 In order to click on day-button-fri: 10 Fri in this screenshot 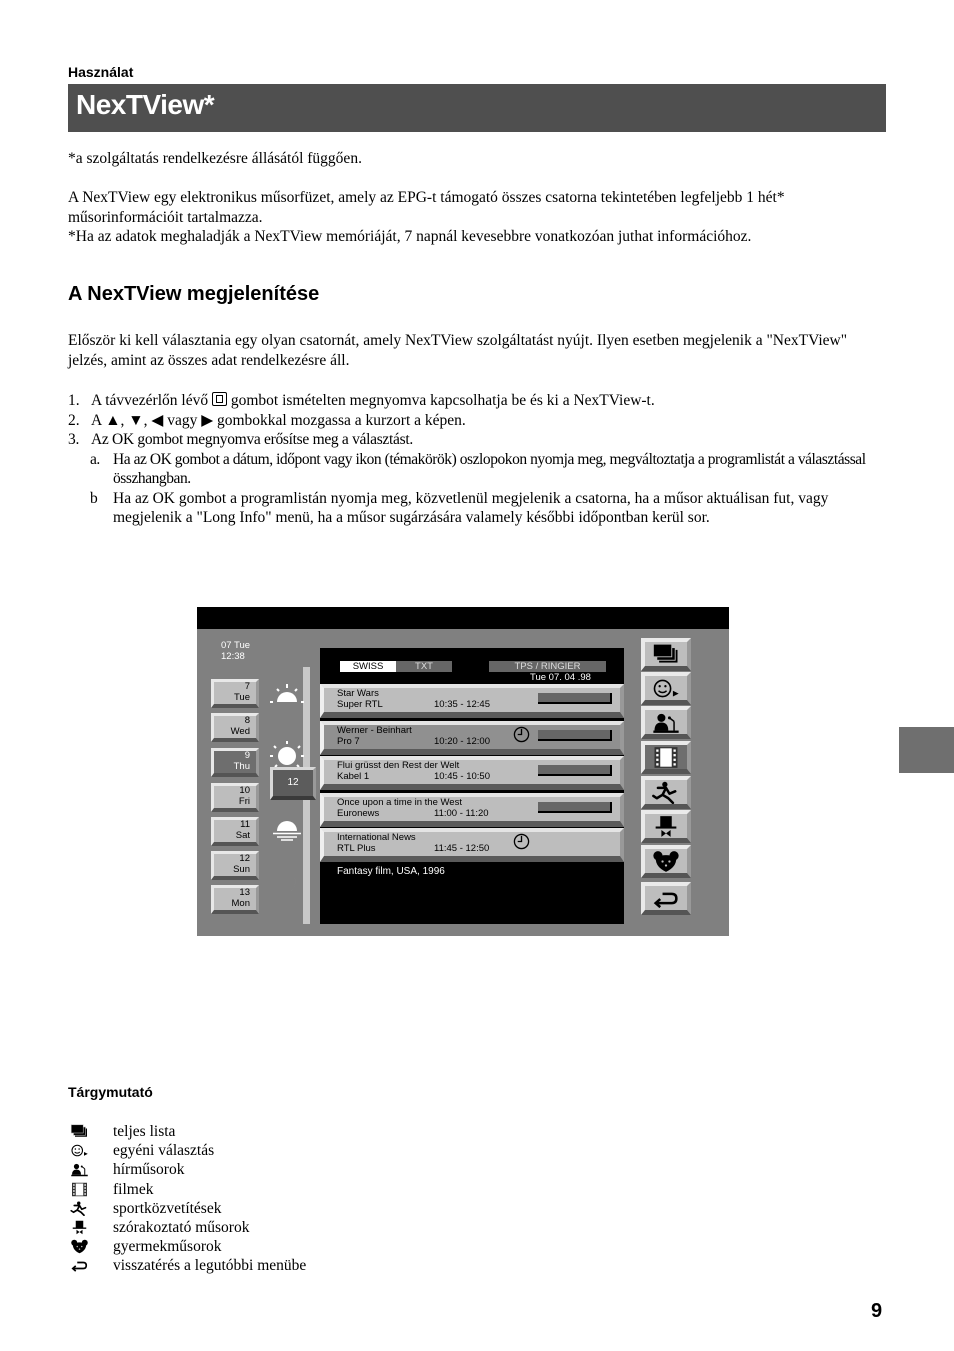, I will do `click(235, 797)`.